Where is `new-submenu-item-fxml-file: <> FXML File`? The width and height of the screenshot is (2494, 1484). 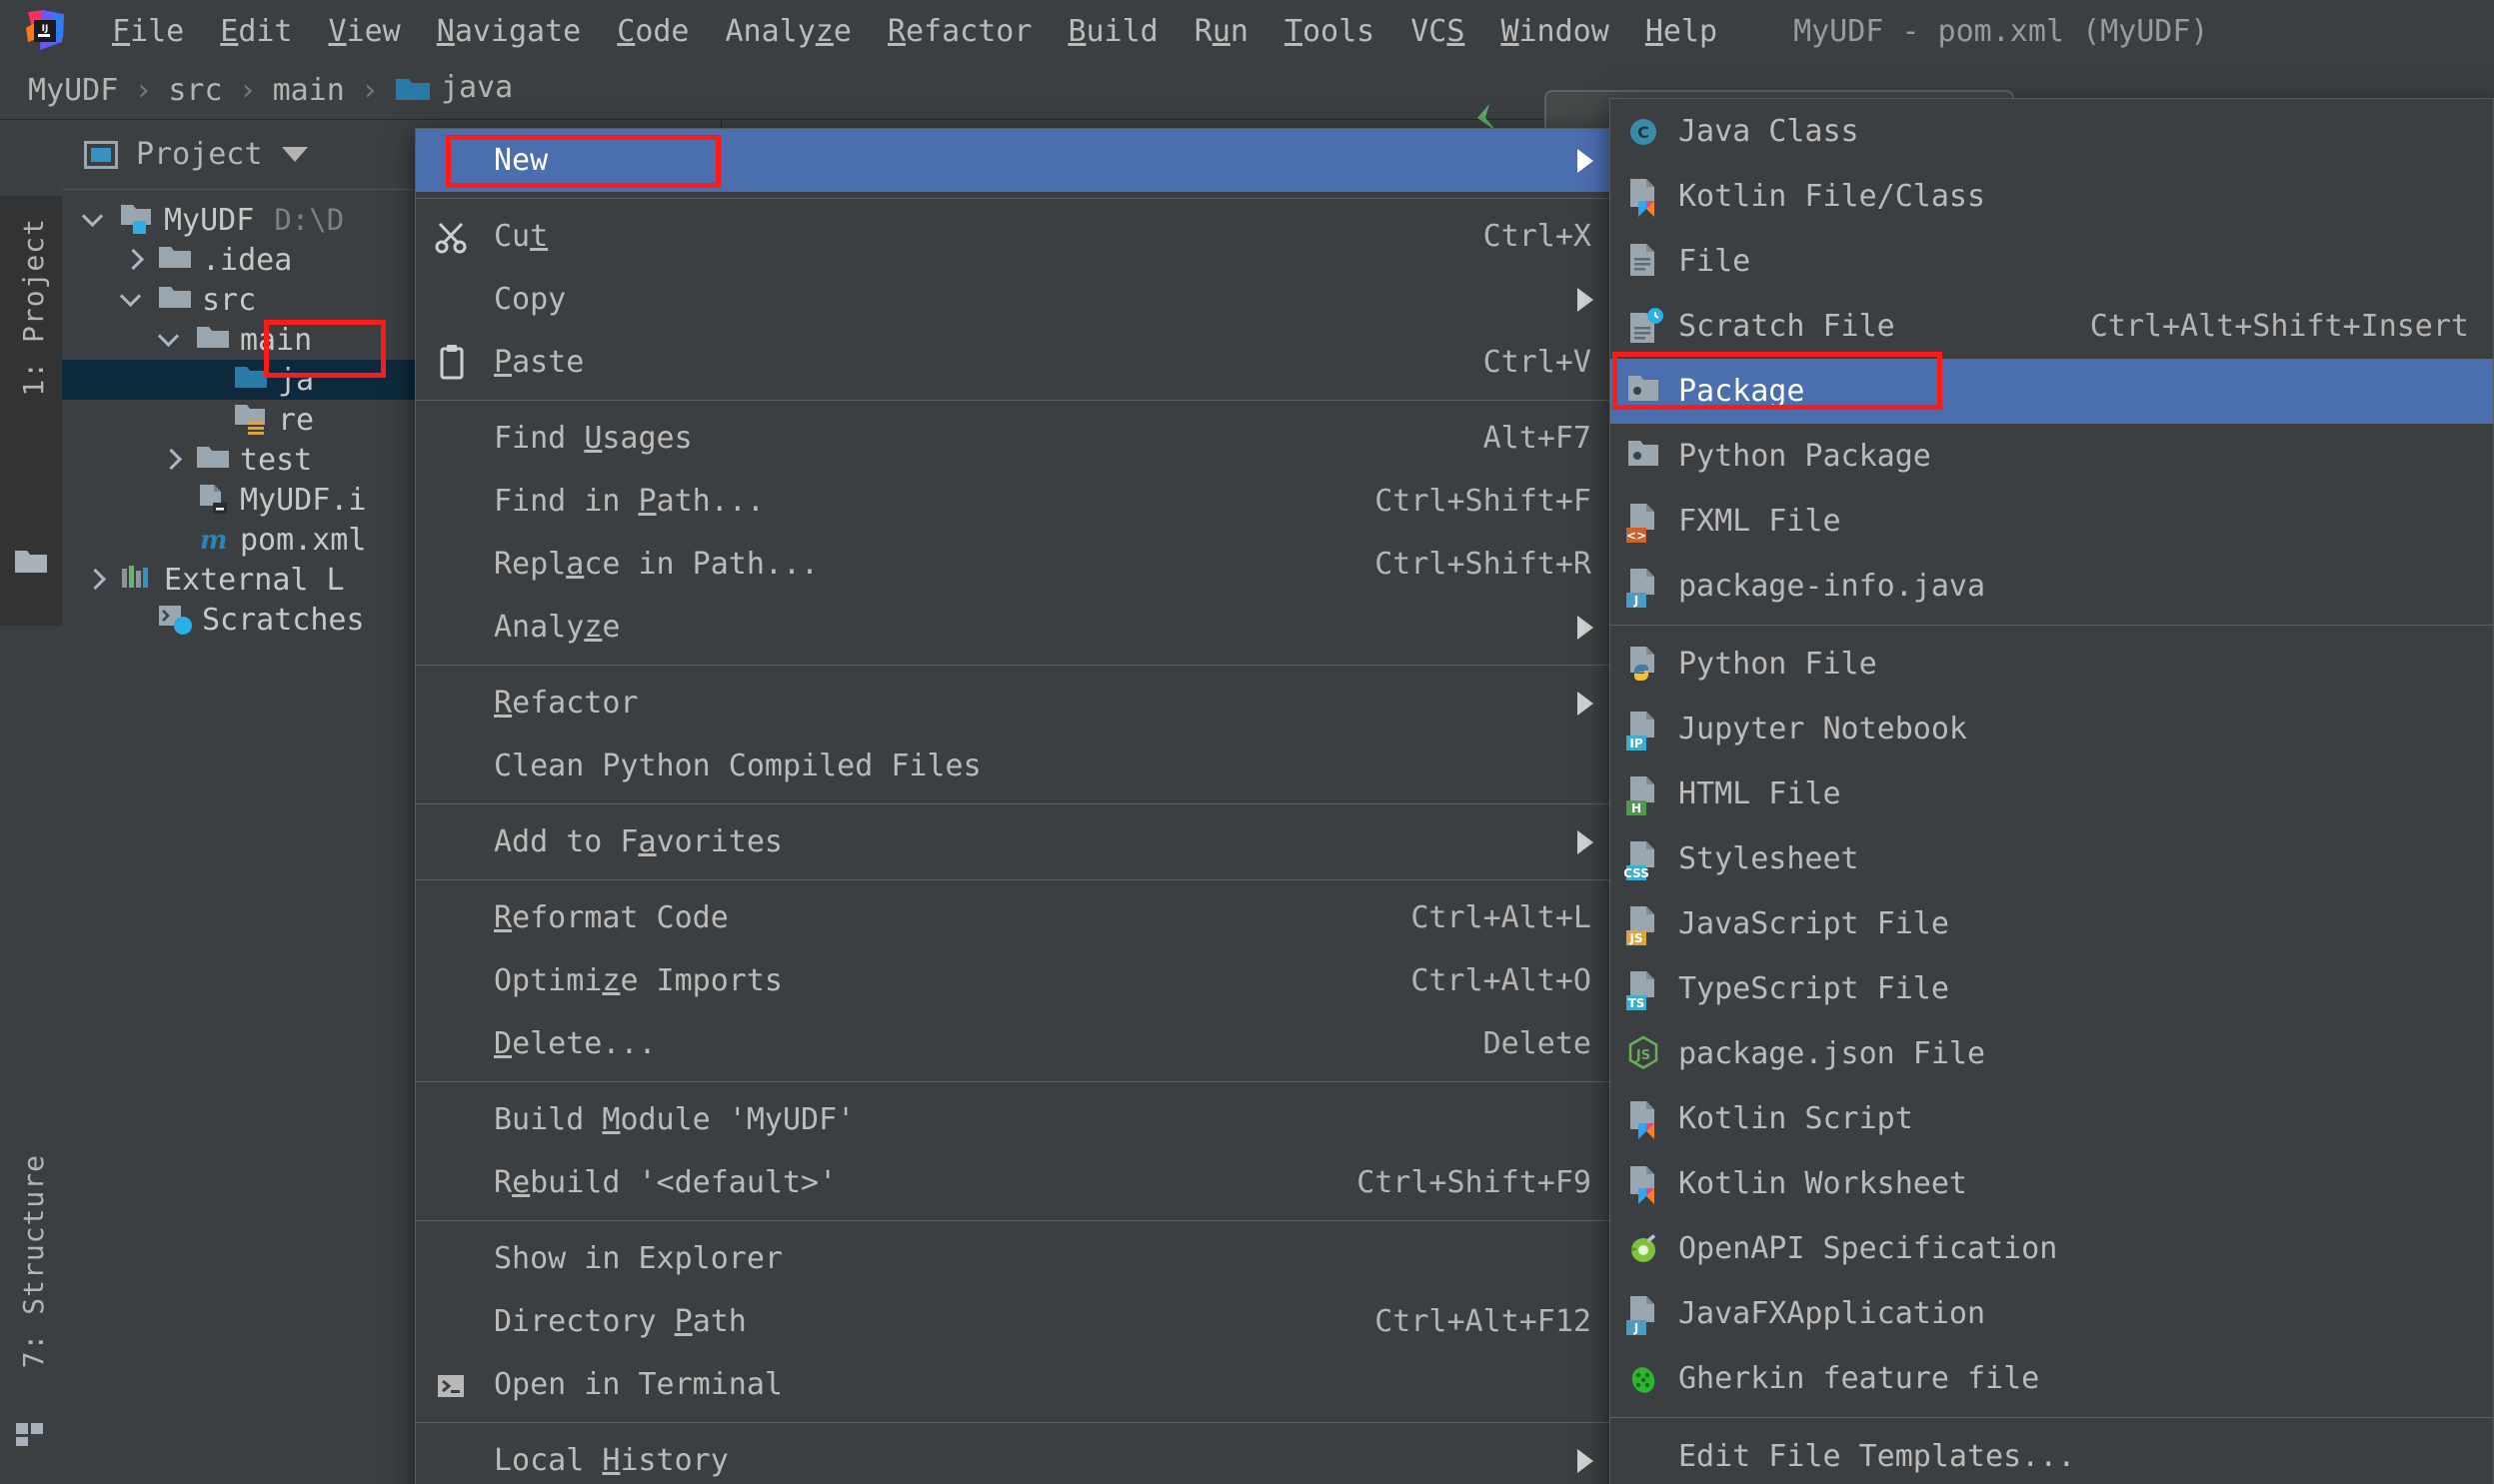
new-submenu-item-fxml-file: <> FXML File is located at coordinates (2051, 521).